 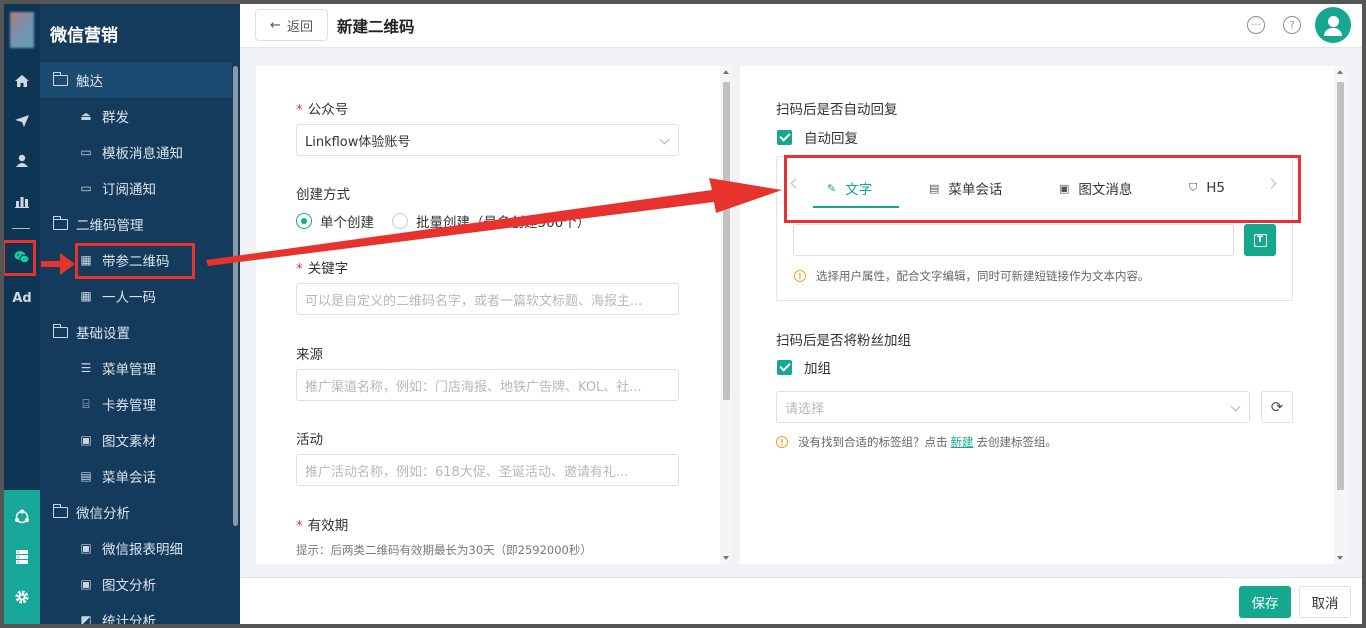 What do you see at coordinates (136, 116) in the screenshot?
I see `sidebar-item-1: ⏏ 群发` at bounding box center [136, 116].